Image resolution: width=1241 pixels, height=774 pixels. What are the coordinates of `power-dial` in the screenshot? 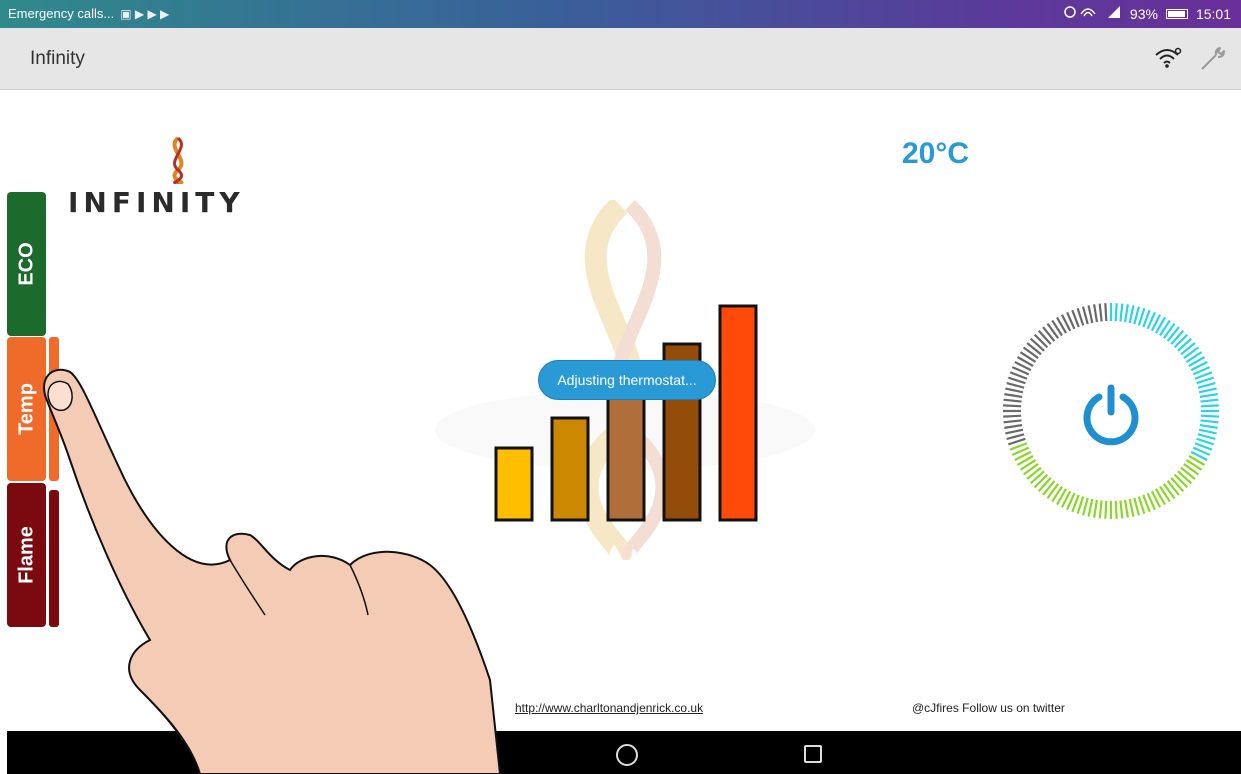 It's located at (1111, 411).